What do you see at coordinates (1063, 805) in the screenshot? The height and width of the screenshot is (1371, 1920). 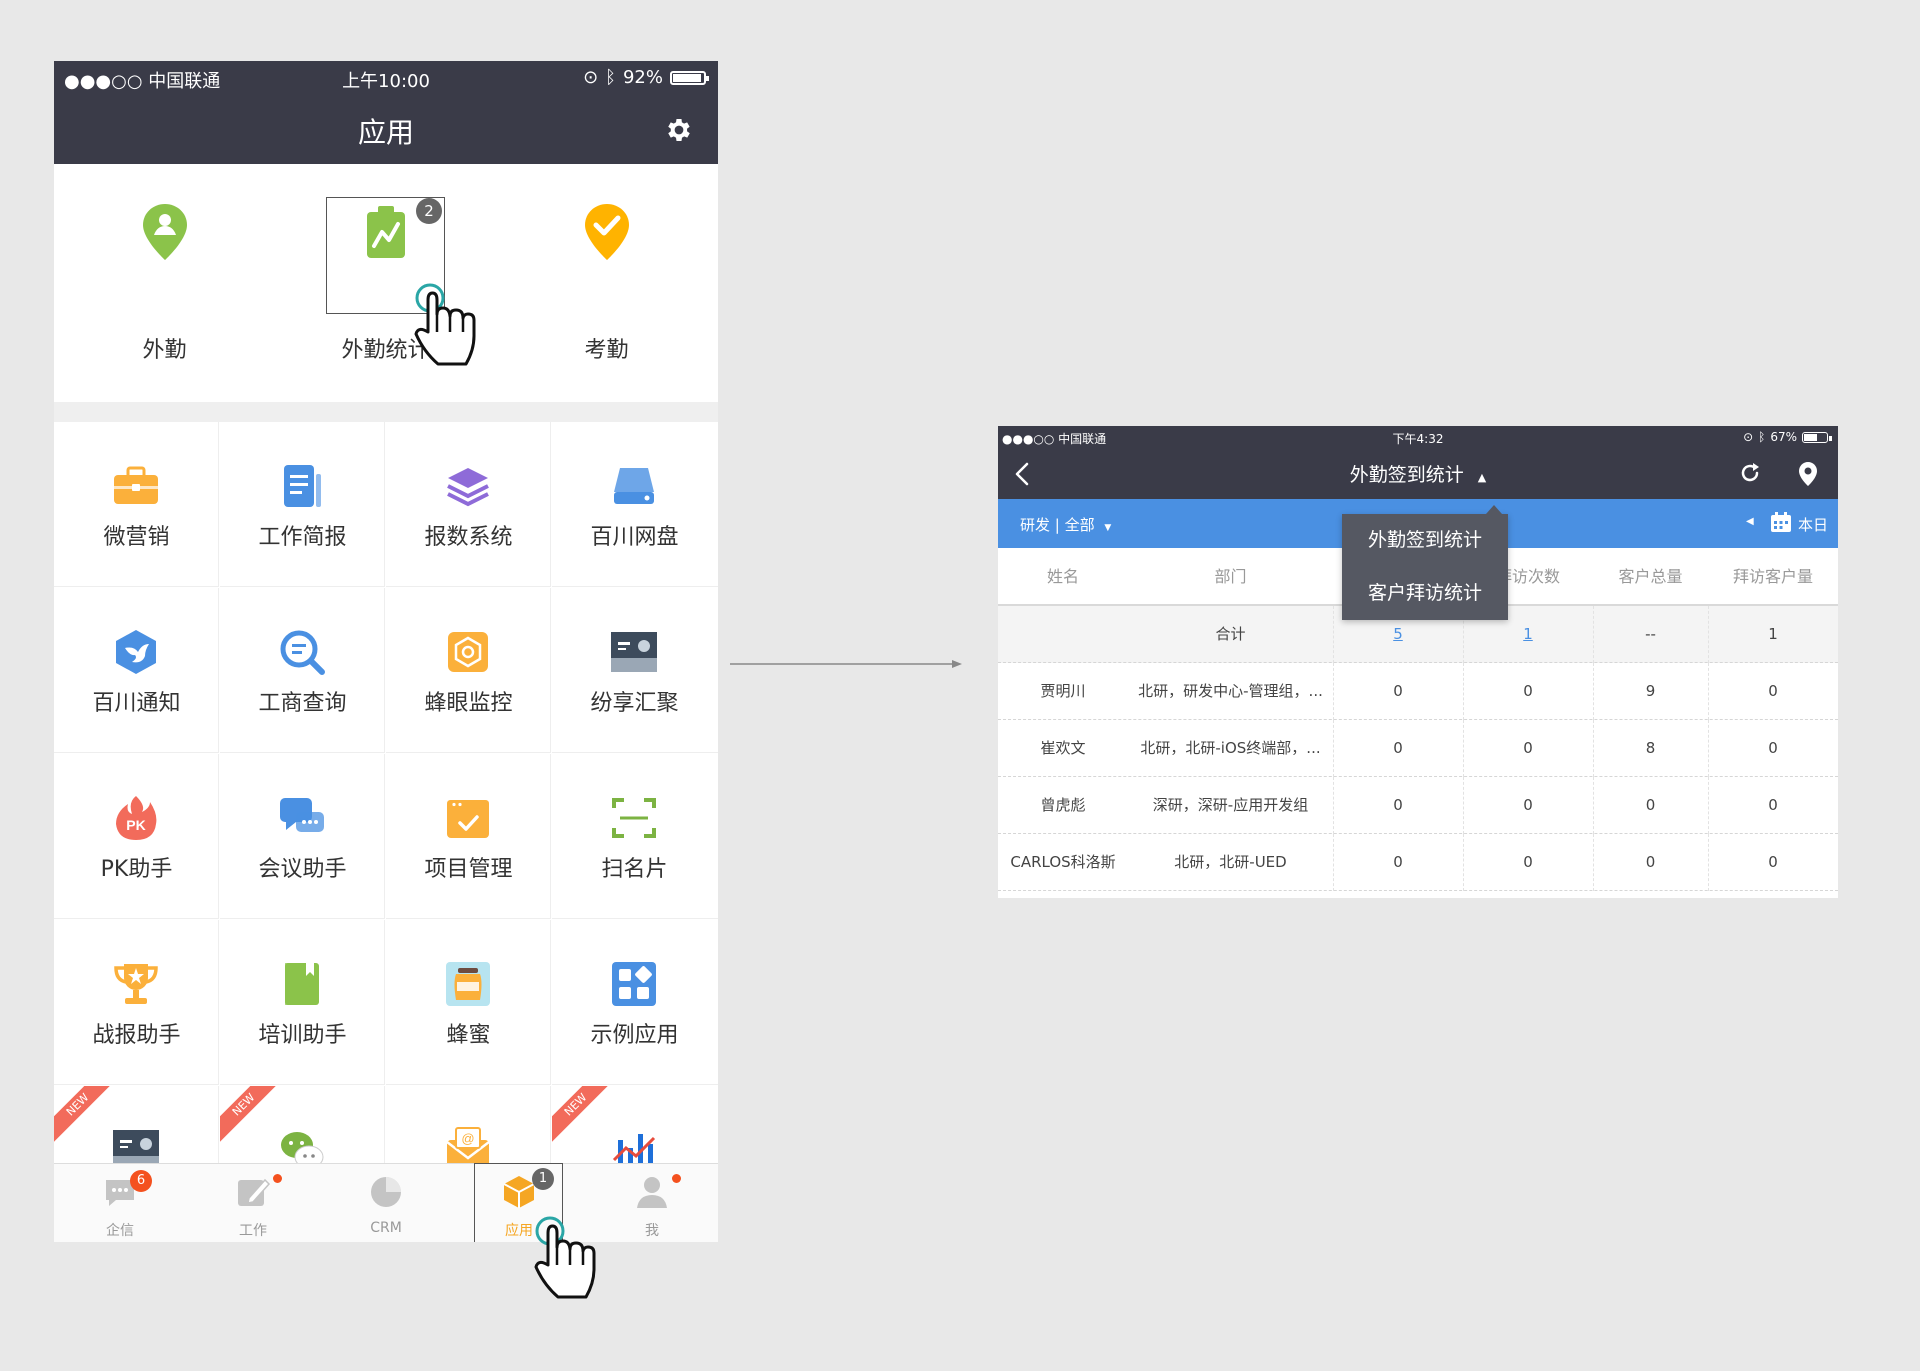 I see `employee-name: 曾虎彪` at bounding box center [1063, 805].